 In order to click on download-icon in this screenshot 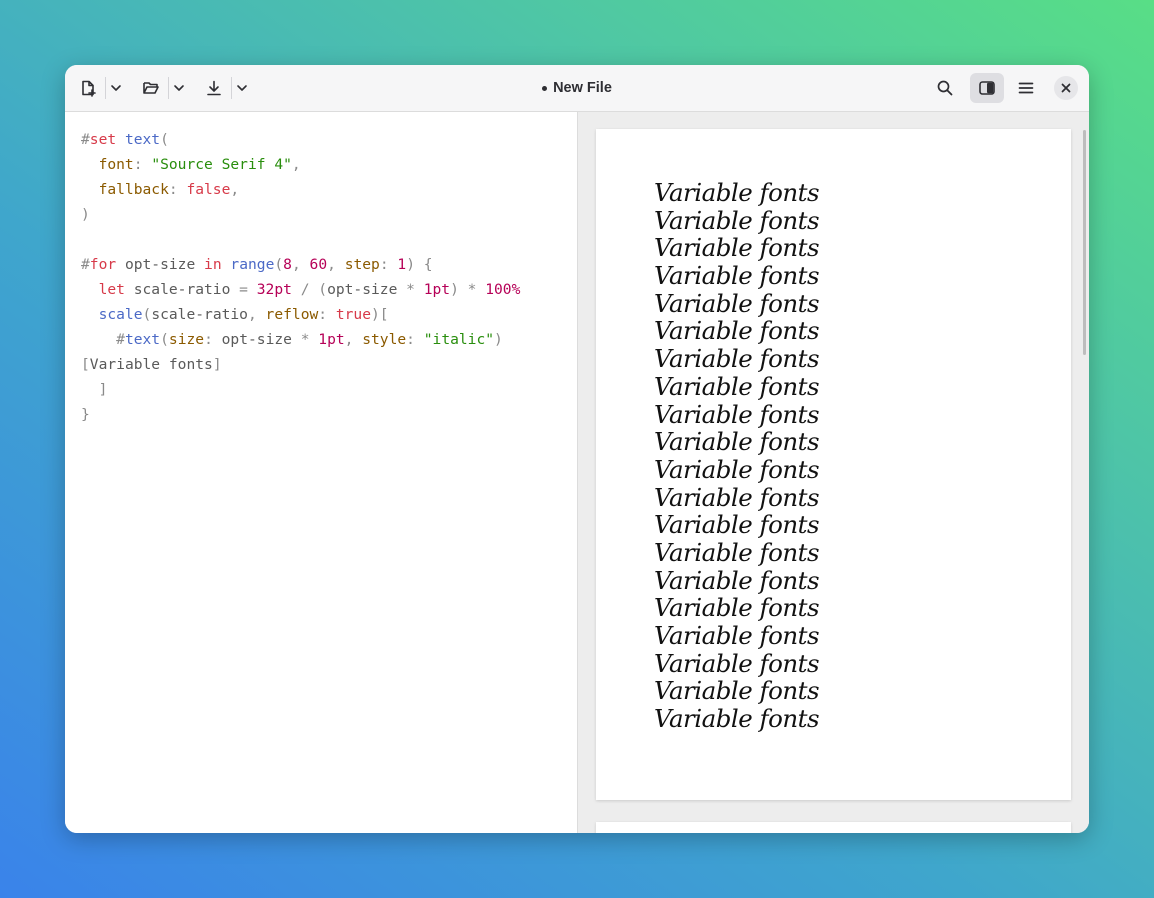, I will do `click(214, 88)`.